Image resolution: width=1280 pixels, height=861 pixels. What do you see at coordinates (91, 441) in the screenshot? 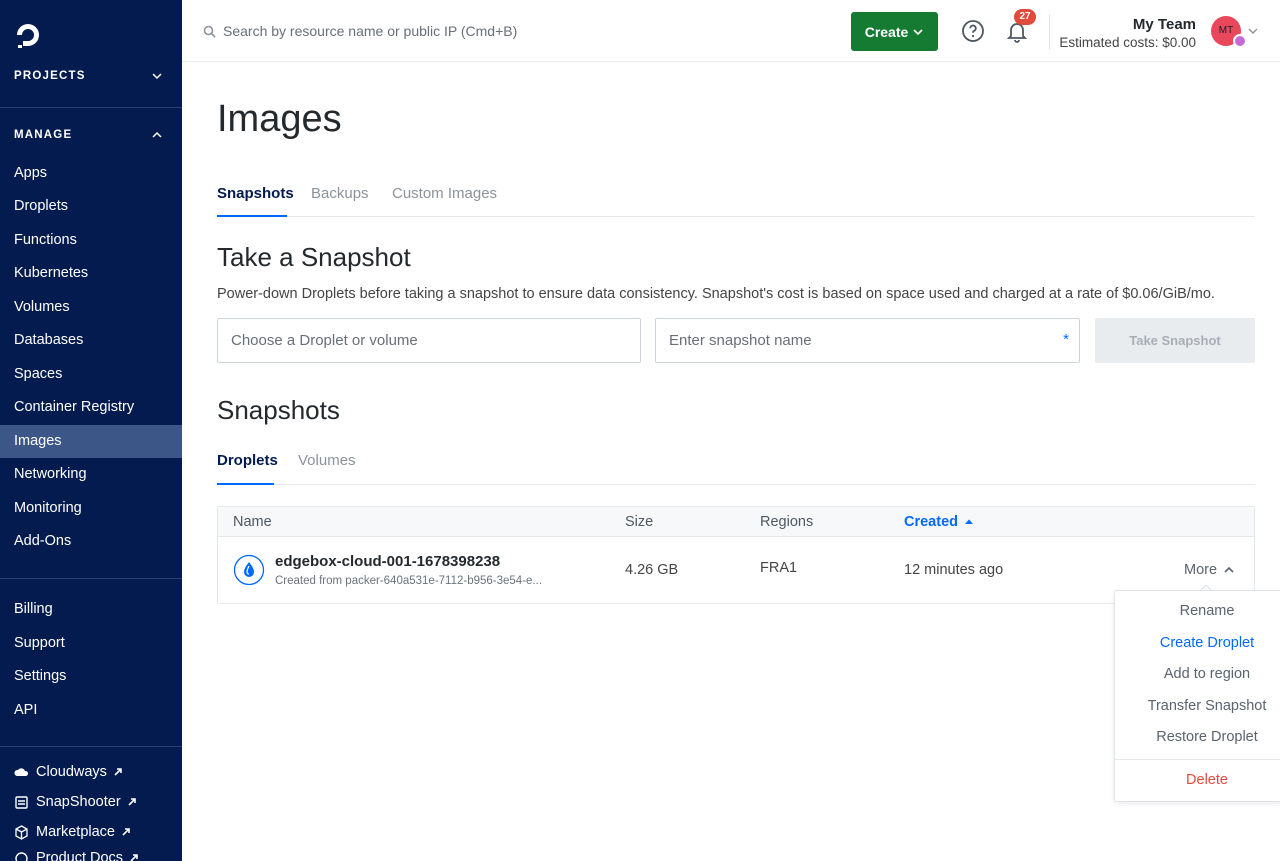
I see `sidebar-item-images: Images` at bounding box center [91, 441].